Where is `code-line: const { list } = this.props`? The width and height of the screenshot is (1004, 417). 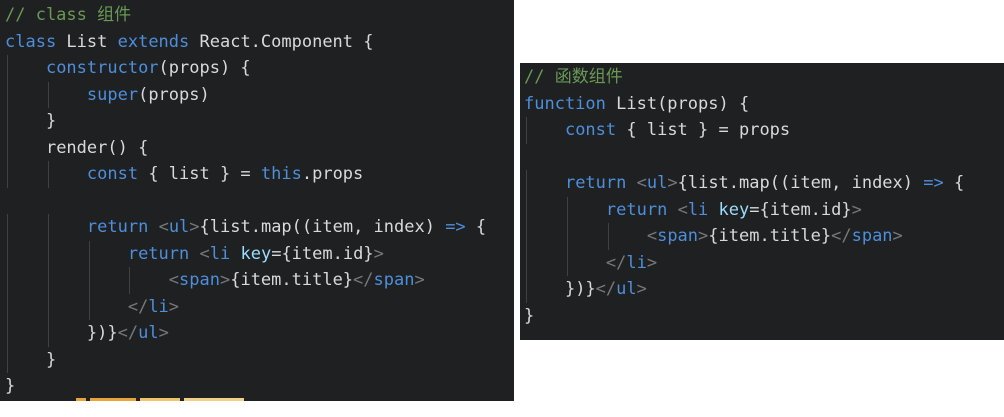 code-line: const { list } = this.props is located at coordinates (245, 174).